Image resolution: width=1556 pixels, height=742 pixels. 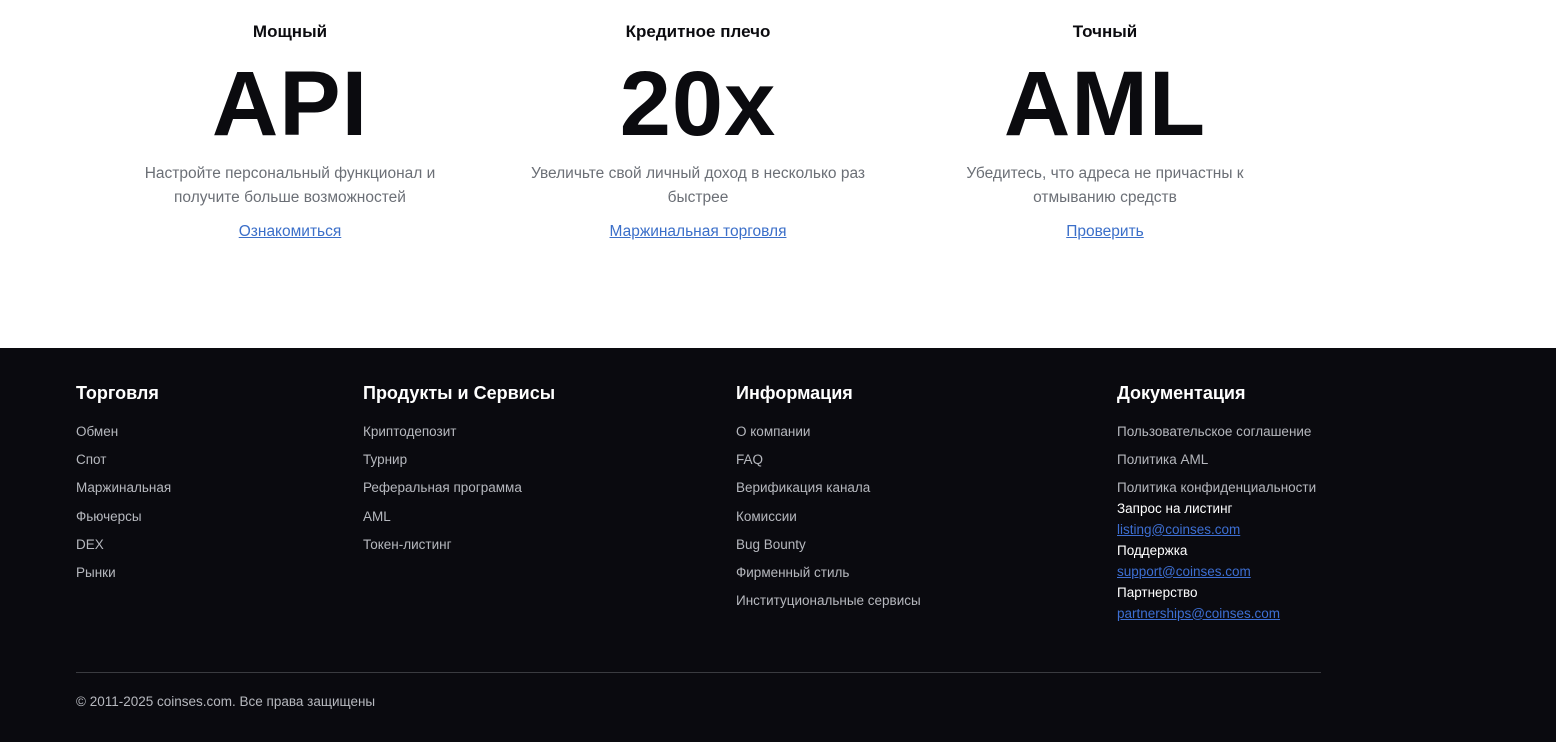 I want to click on listing-email-link: listing@coinses.com, so click(x=1216, y=530).